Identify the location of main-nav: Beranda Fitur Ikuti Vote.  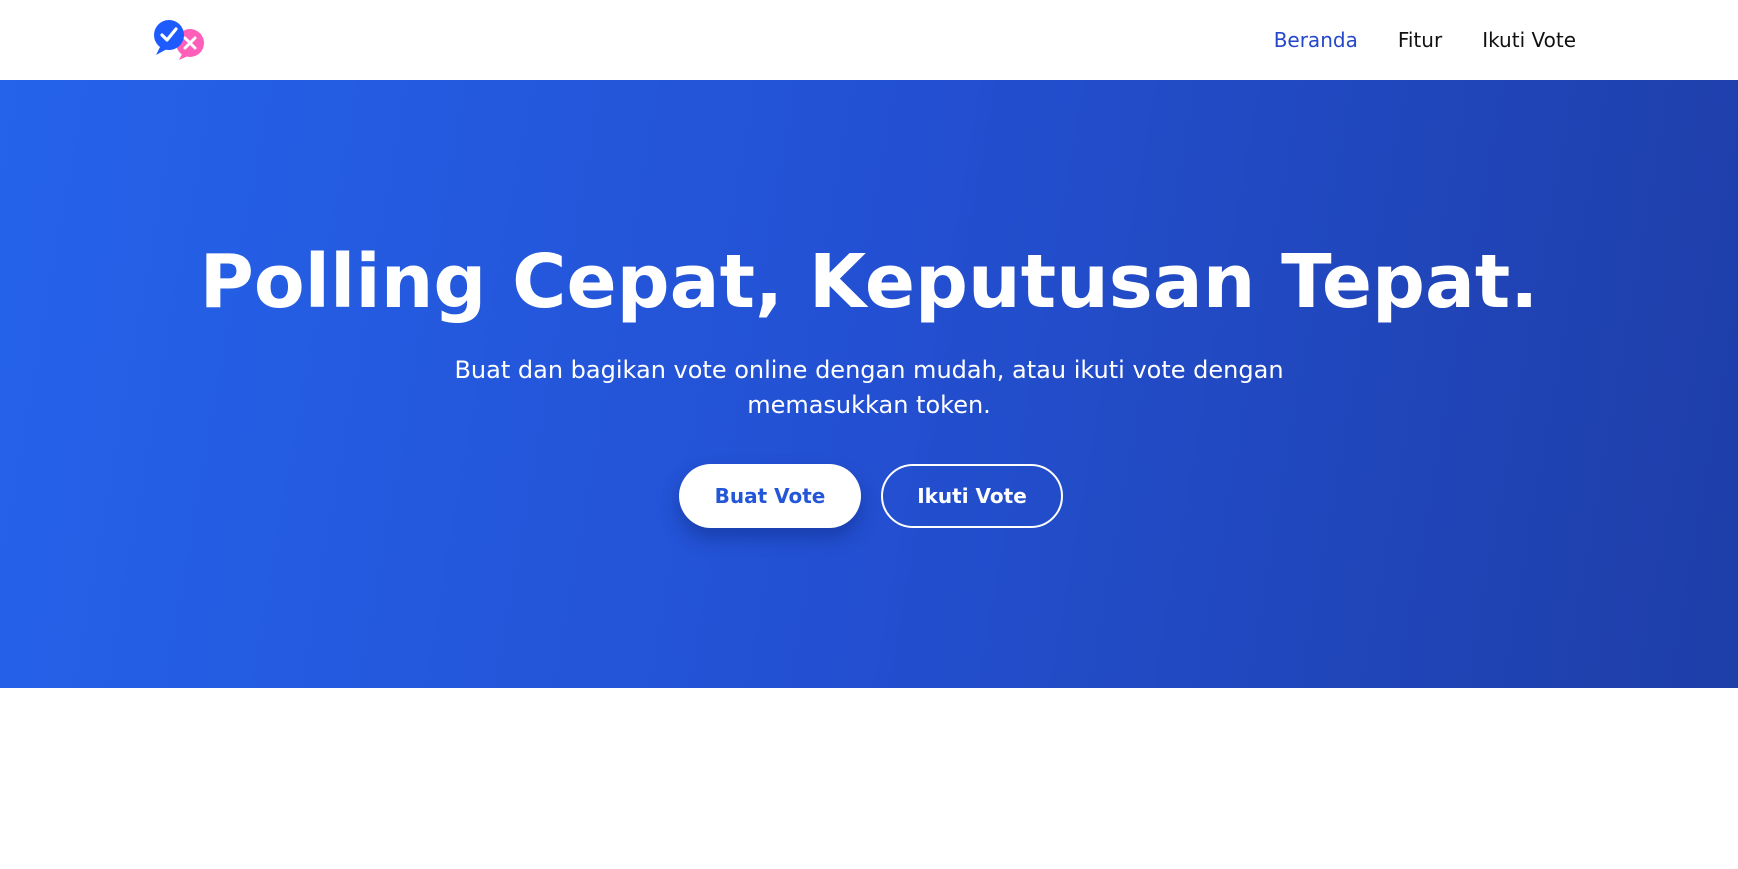
(1425, 40).